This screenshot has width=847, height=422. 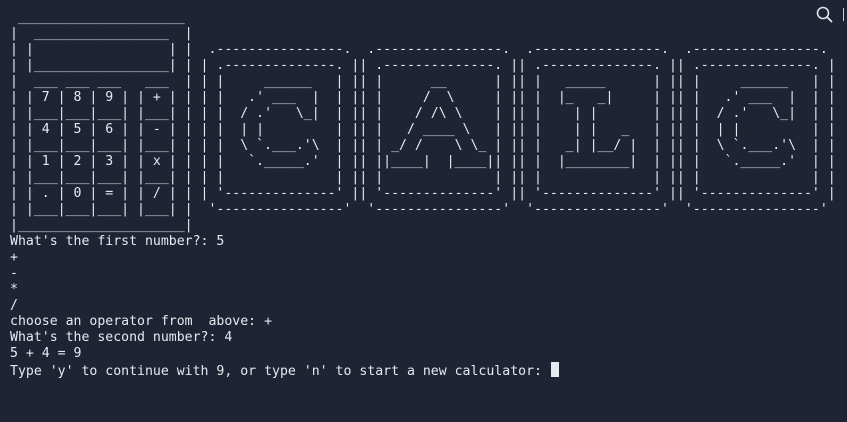 What do you see at coordinates (117, 241) in the screenshot?
I see `prompt-first-number: What's the first number?: 5` at bounding box center [117, 241].